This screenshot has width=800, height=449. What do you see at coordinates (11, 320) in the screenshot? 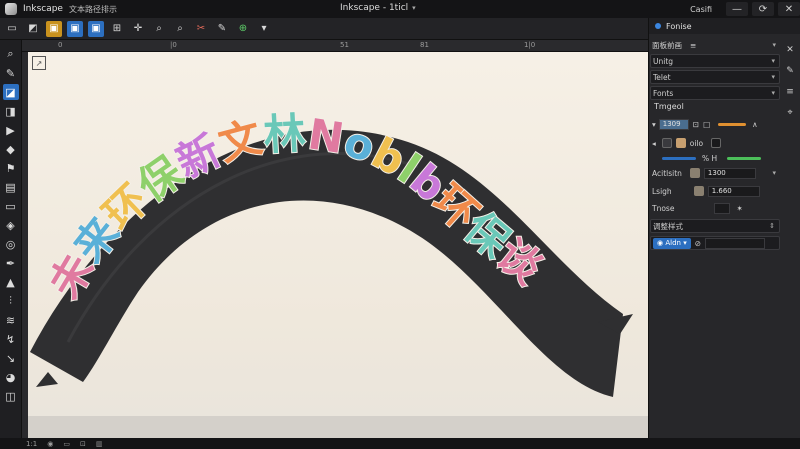
I see `spray-icon: ≋` at bounding box center [11, 320].